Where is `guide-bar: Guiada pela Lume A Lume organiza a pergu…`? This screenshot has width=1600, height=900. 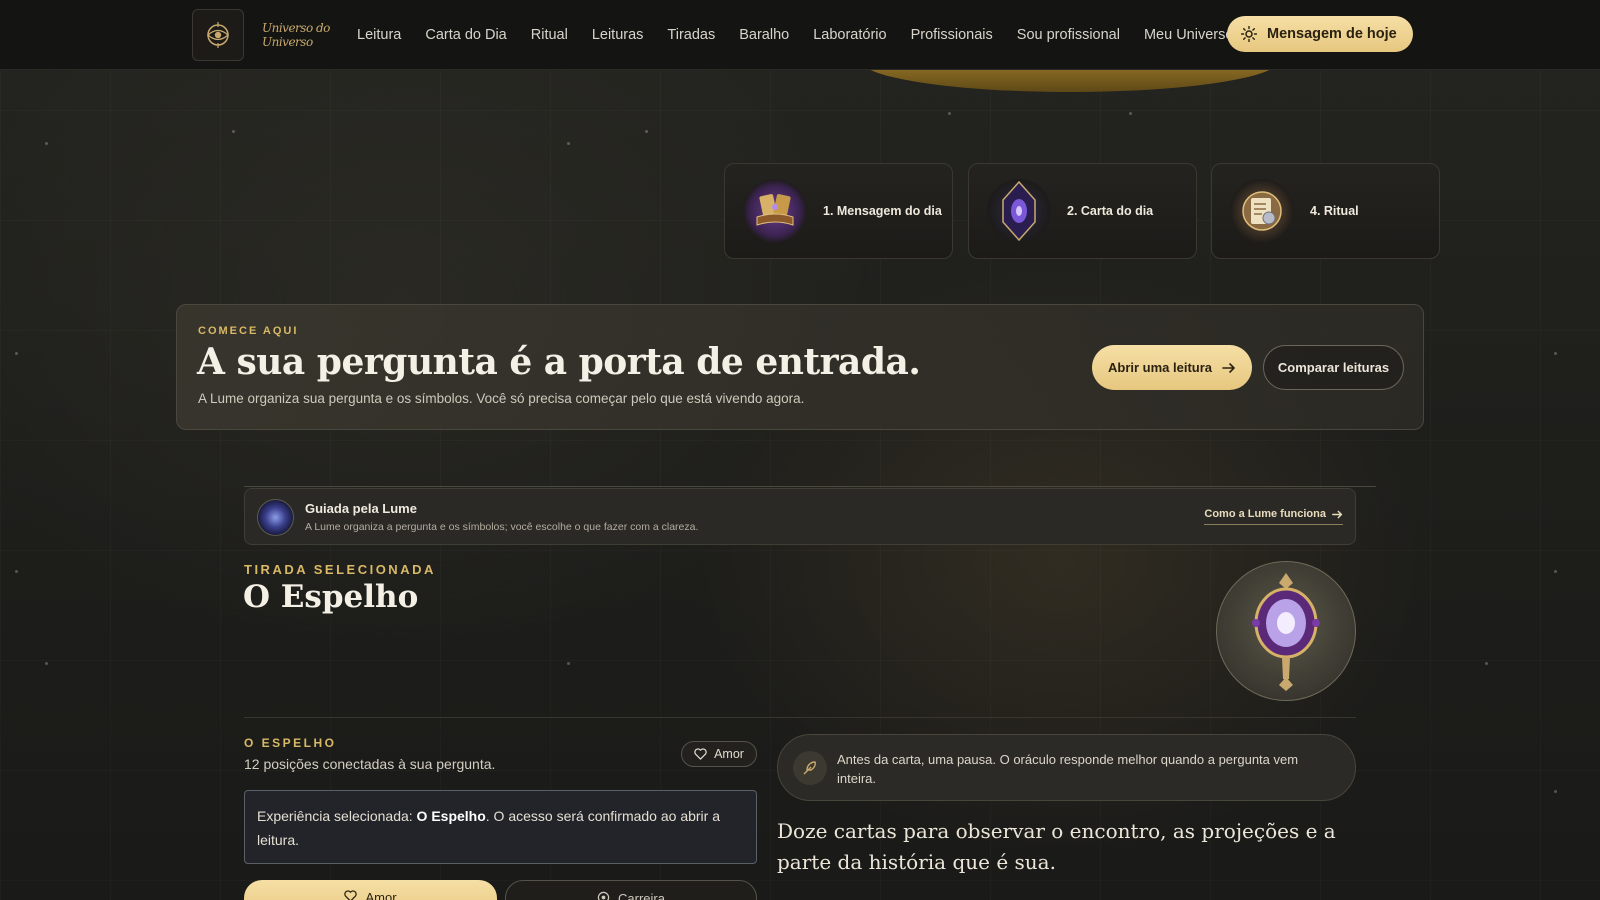
guide-bar: Guiada pela Lume A Lume organiza a pergu… is located at coordinates (800, 516).